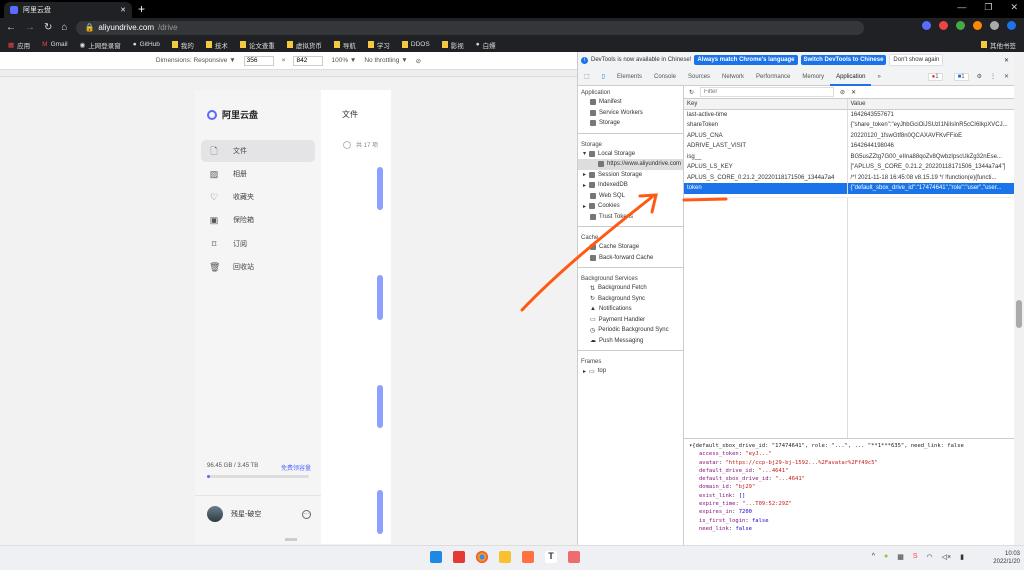 This screenshot has width=1024, height=570. What do you see at coordinates (551, 557) in the screenshot?
I see `typora-icon: T` at bounding box center [551, 557].